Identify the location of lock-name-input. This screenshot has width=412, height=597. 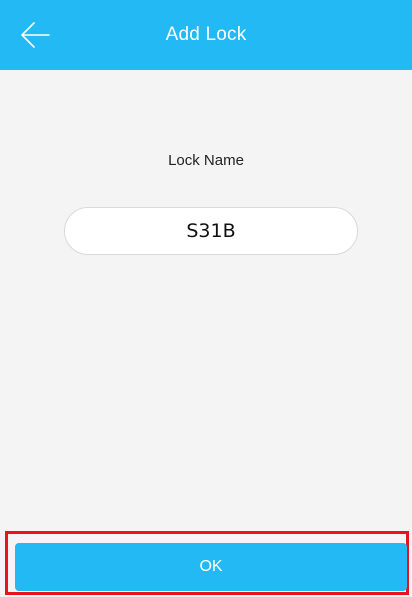
(211, 231).